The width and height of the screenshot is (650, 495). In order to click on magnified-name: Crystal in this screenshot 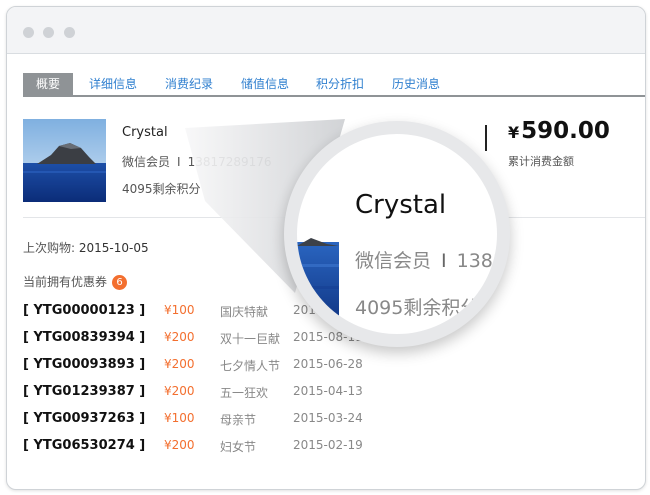, I will do `click(401, 205)`.